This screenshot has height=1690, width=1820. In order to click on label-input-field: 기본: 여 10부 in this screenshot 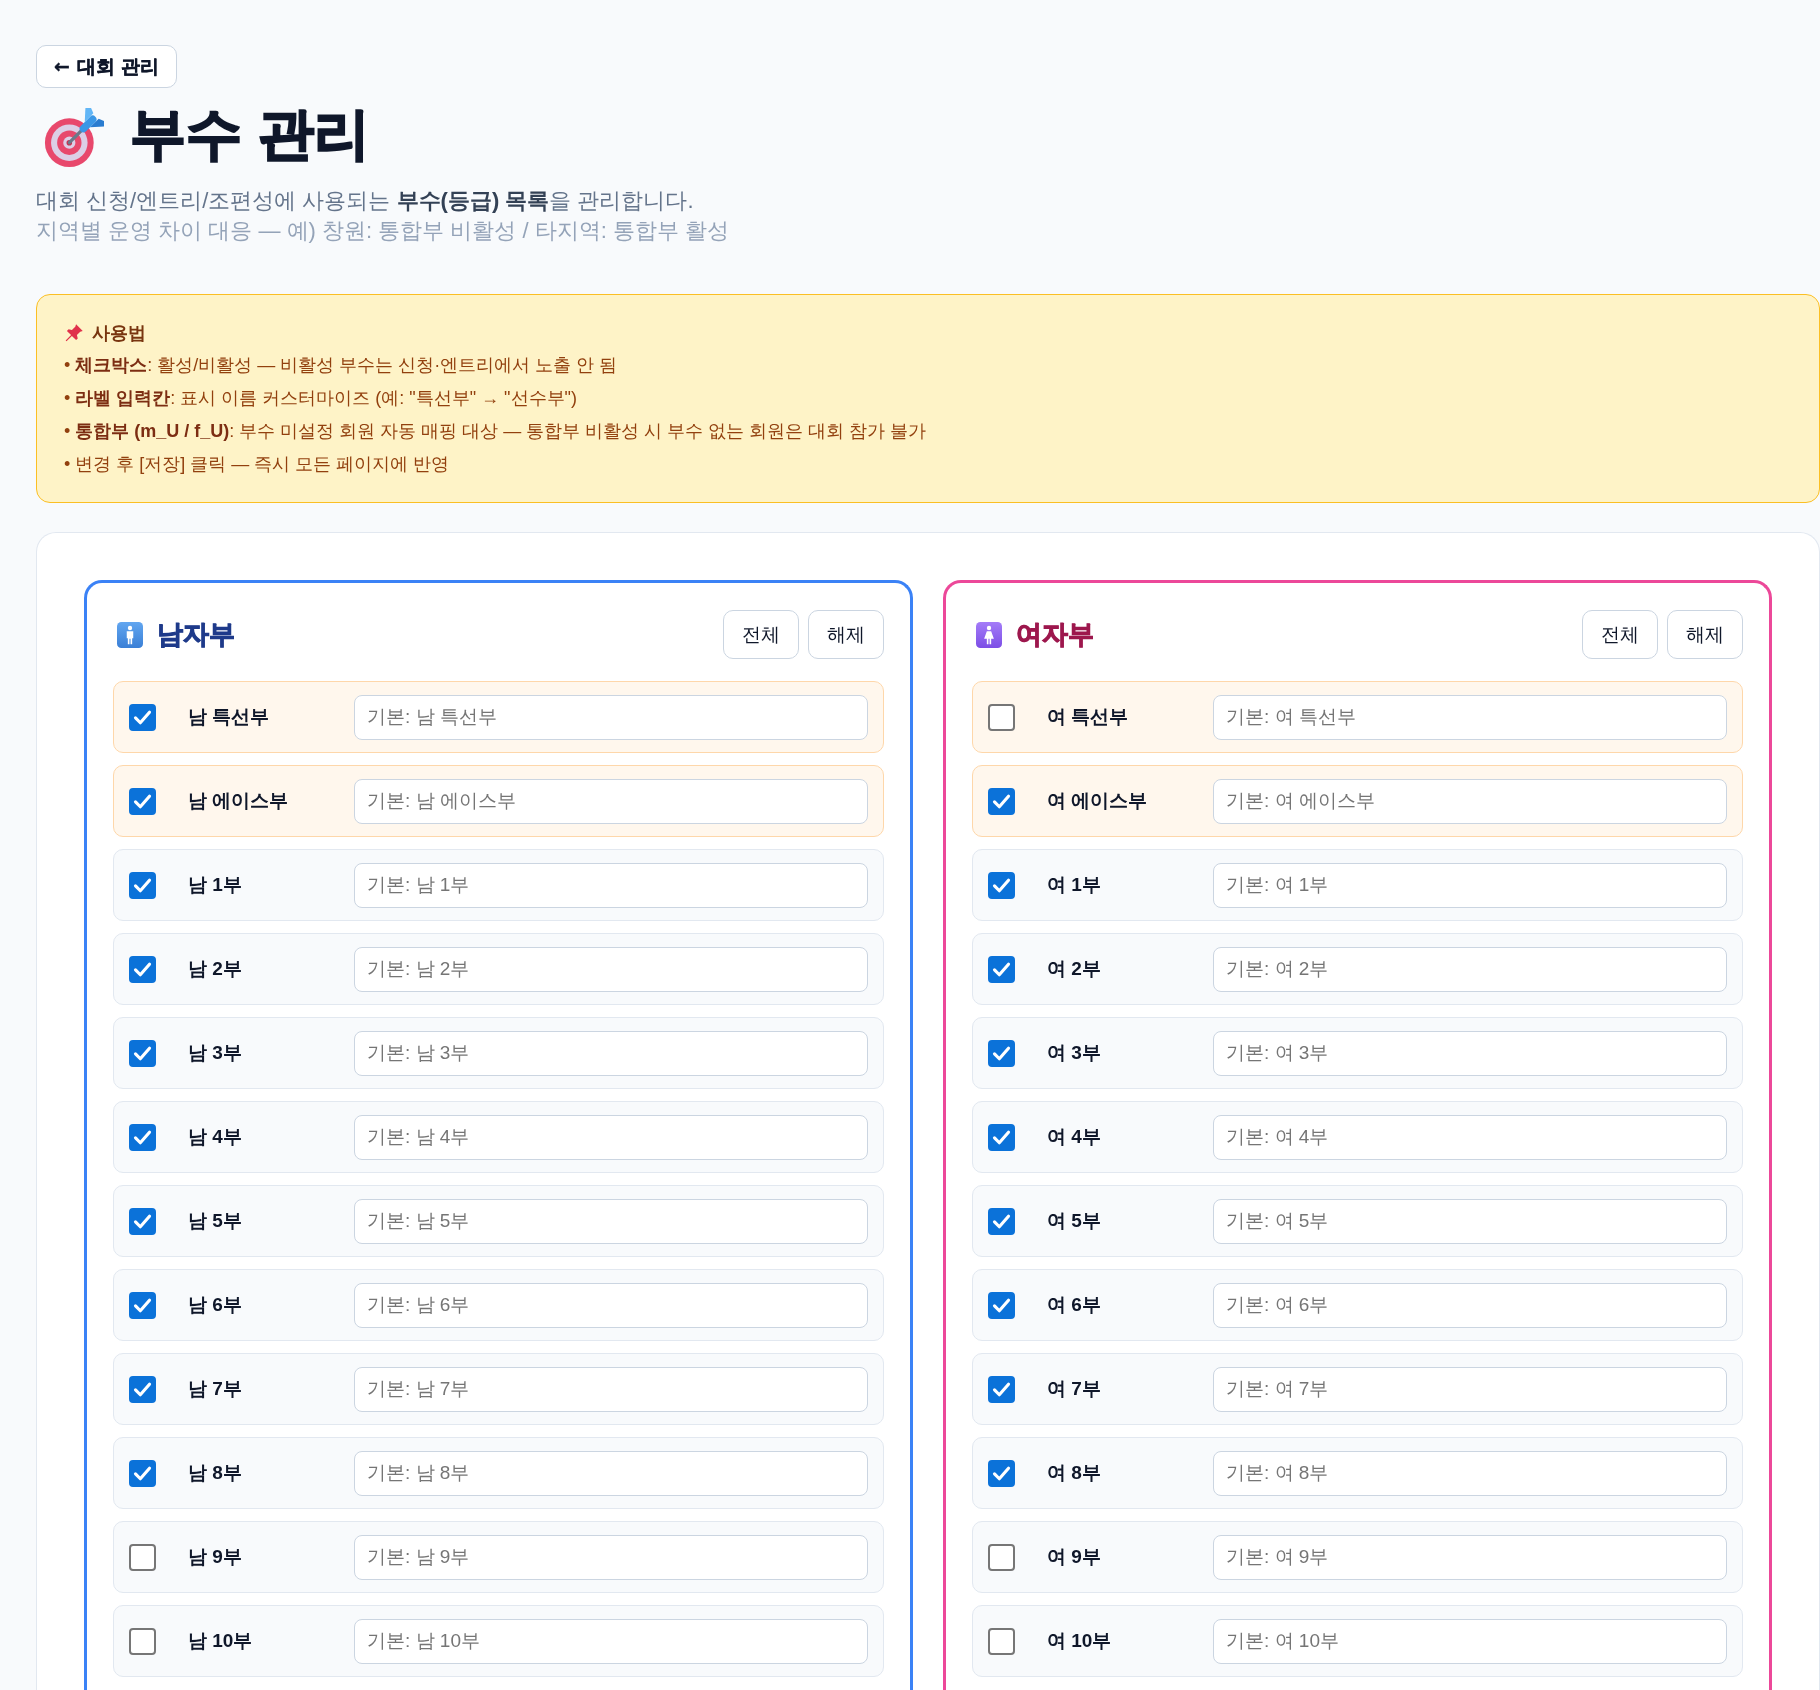, I will do `click(1470, 1641)`.